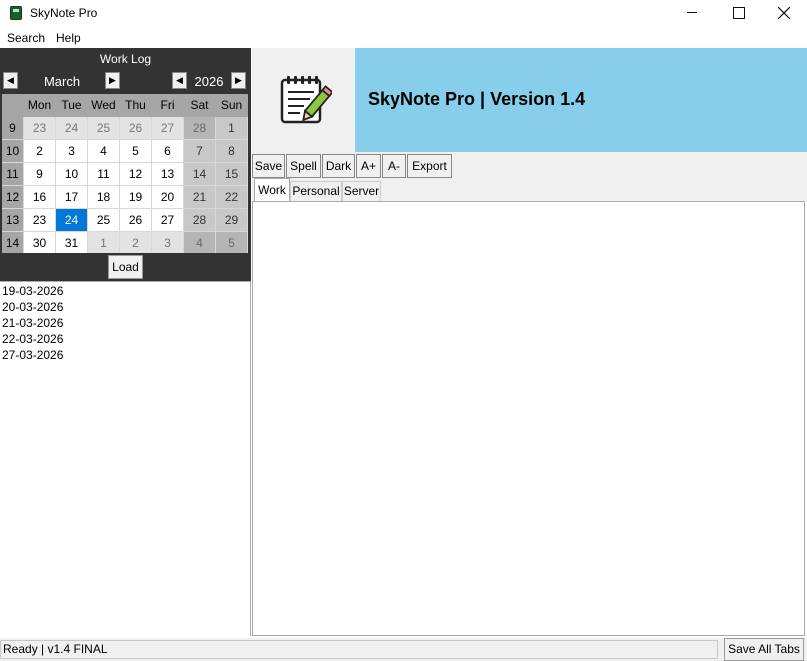  I want to click on prev-month-button: ◀, so click(10, 80).